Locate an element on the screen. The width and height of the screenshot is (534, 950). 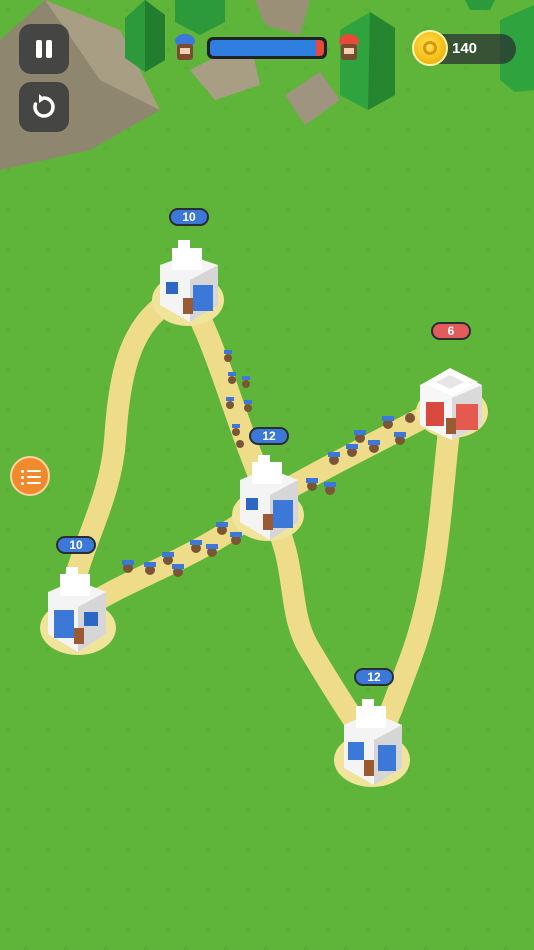
menu-button is located at coordinates (30, 476).